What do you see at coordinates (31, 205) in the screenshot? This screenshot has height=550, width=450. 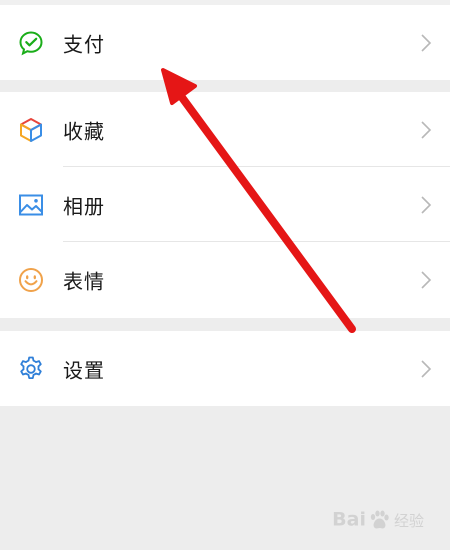 I see `picture-icon` at bounding box center [31, 205].